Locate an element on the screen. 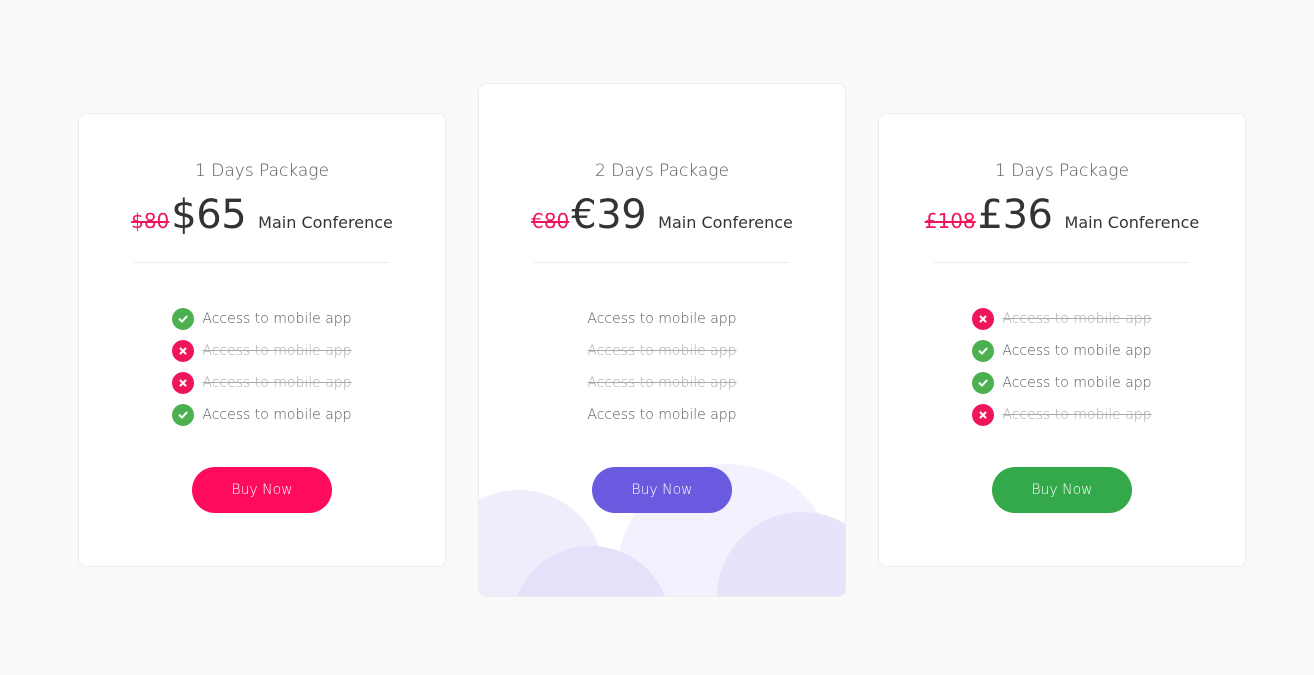 This screenshot has height=675, width=1314. current-price: £36 is located at coordinates (1015, 215).